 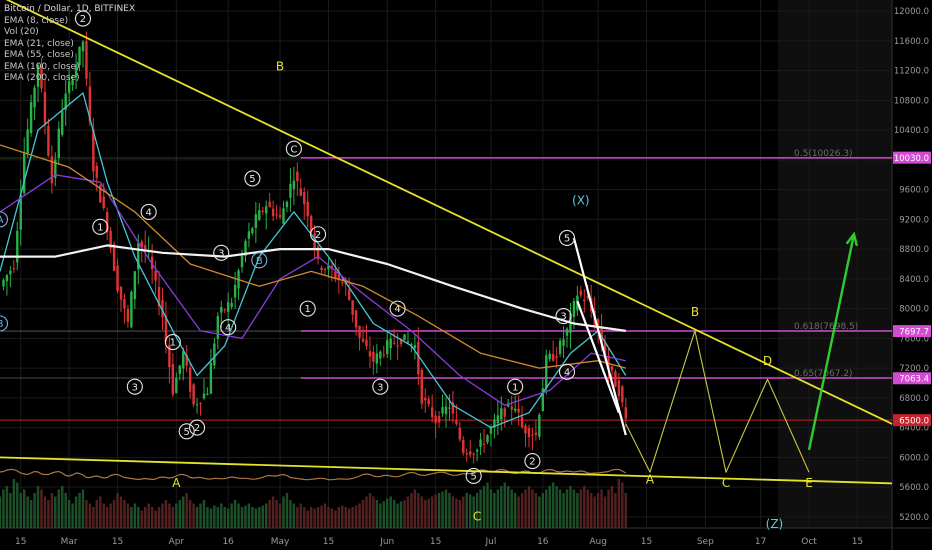 I want to click on wave-text-17: 4, so click(x=397, y=309).